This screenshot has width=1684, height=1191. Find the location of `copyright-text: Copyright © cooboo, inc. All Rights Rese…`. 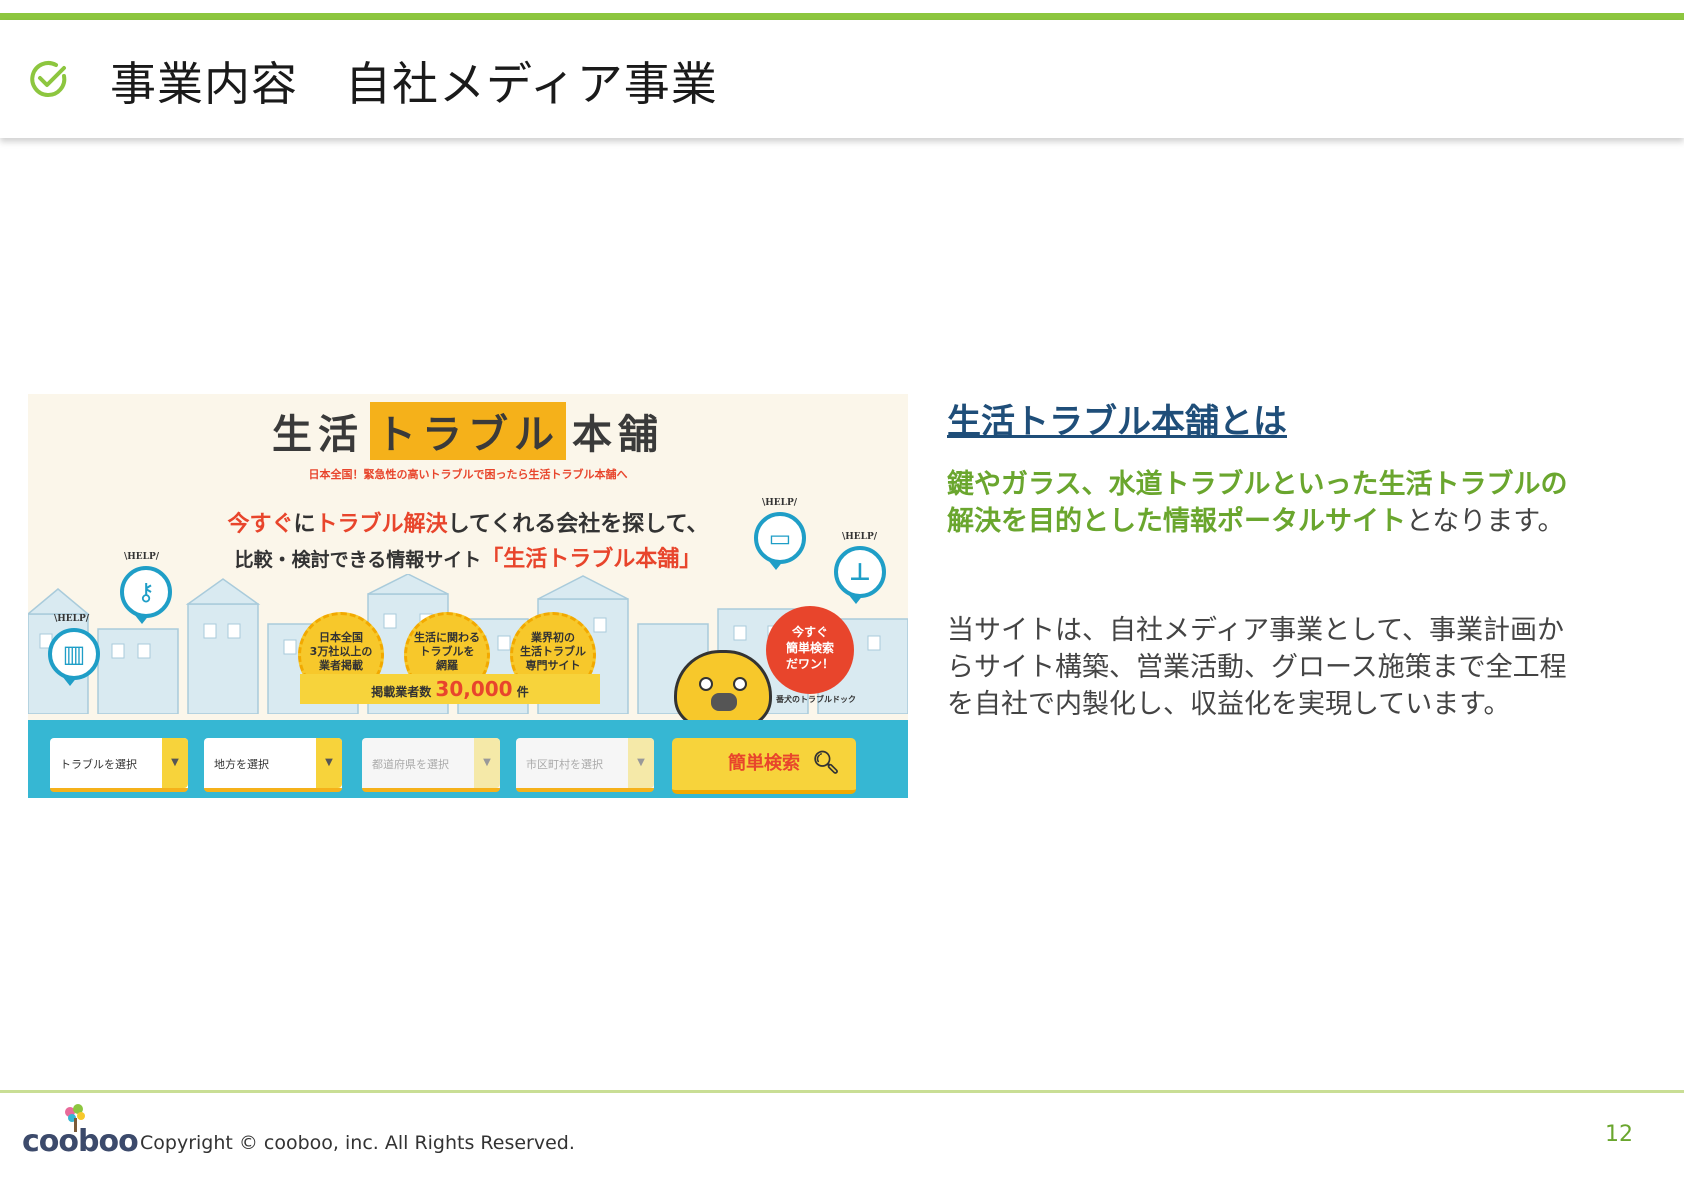

copyright-text: Copyright © cooboo, inc. All Rights Rese… is located at coordinates (357, 1143).